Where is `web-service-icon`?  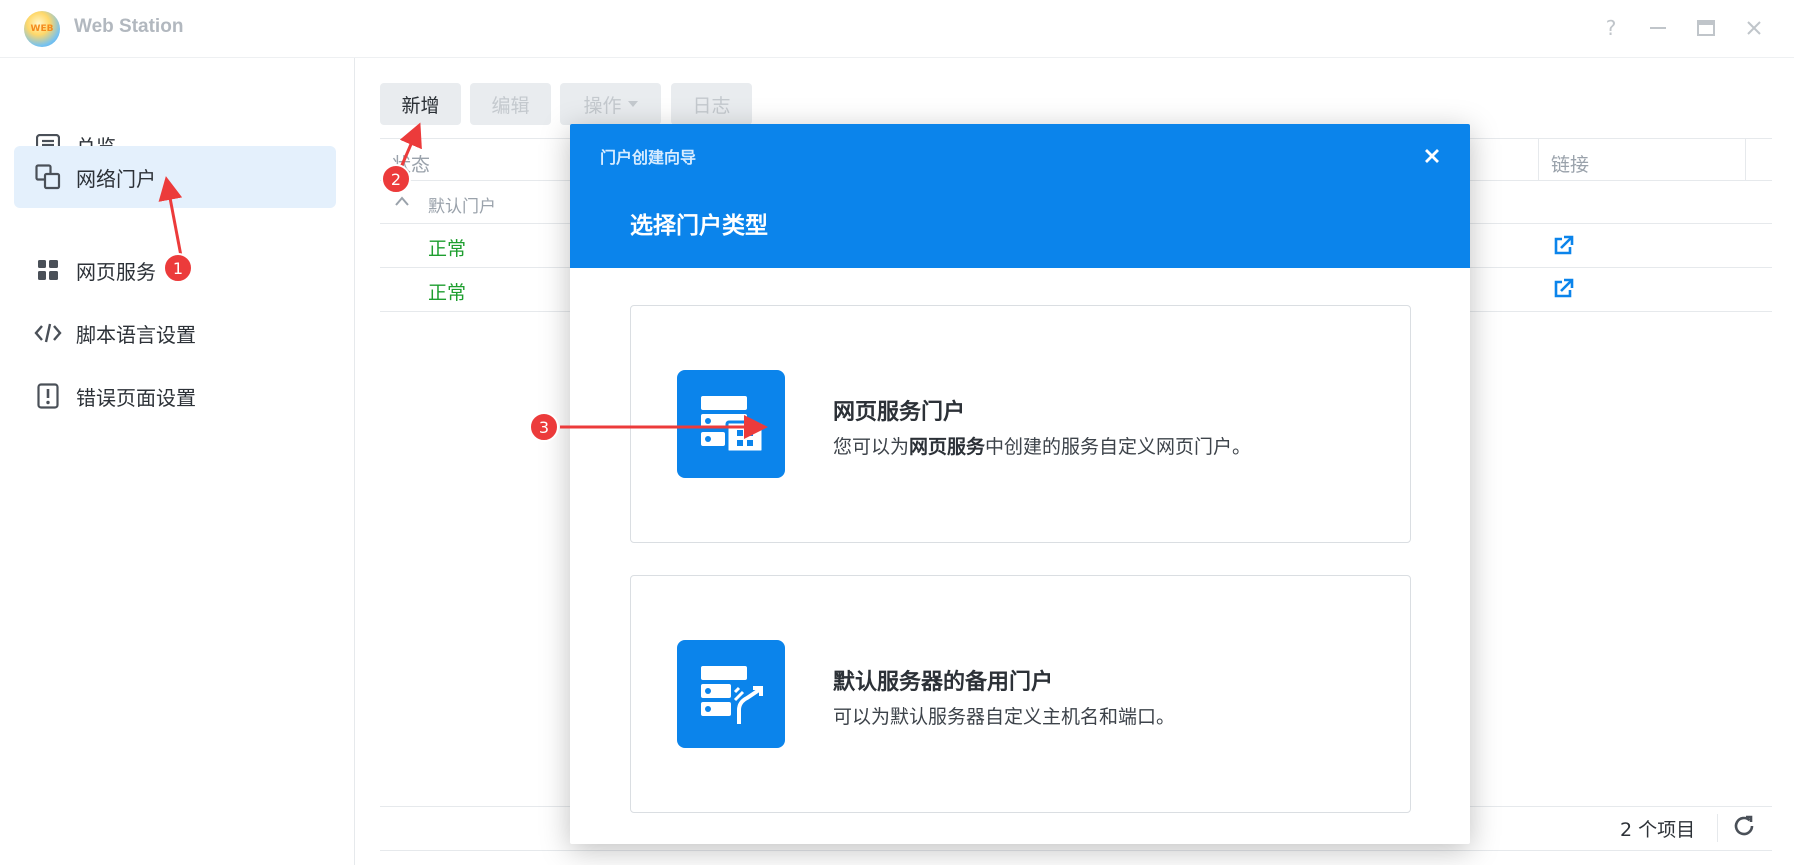 web-service-icon is located at coordinates (48, 270).